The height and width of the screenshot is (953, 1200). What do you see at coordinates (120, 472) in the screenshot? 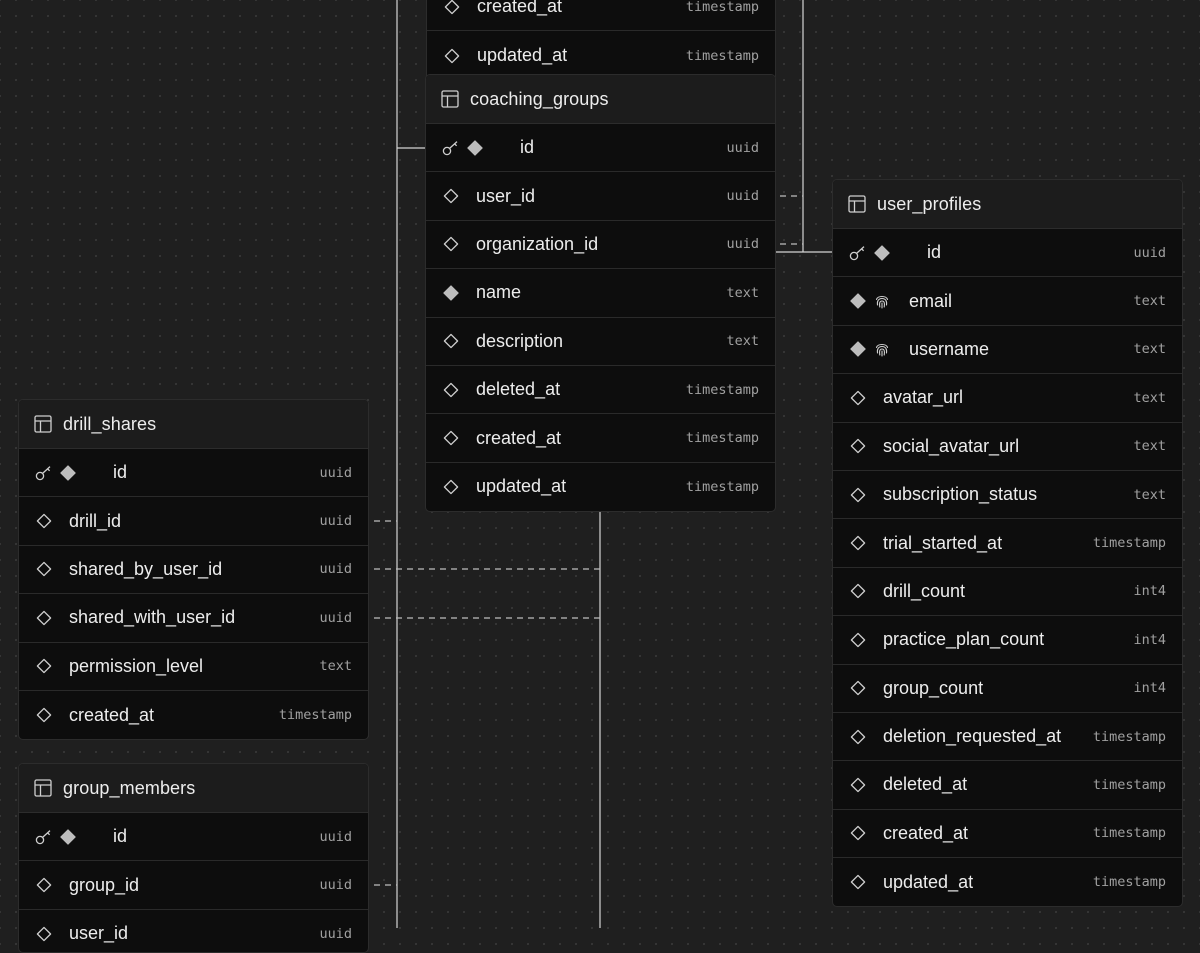
I see `column-name: id` at bounding box center [120, 472].